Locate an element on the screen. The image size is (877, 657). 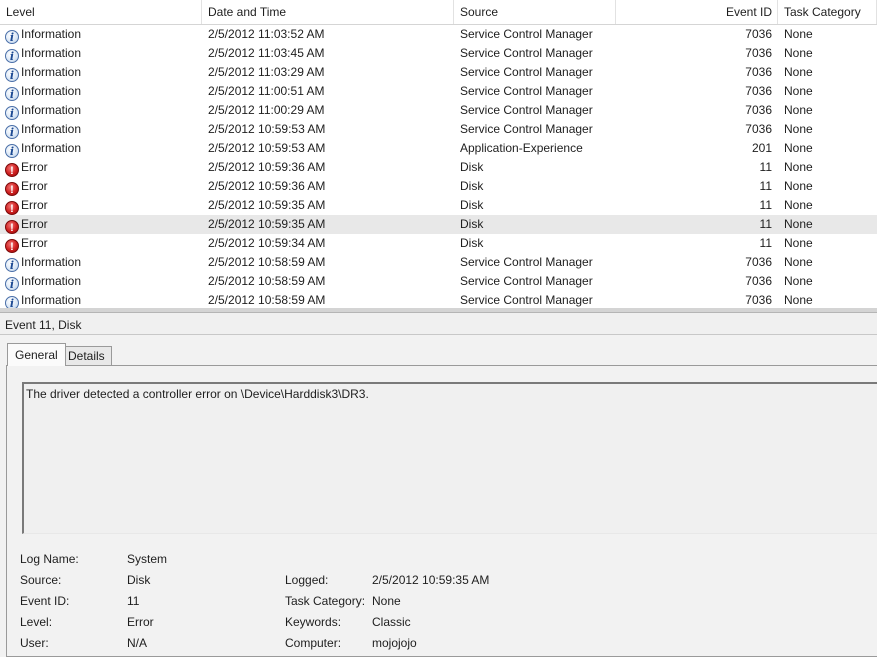
event-datetime-cell: 2/5/2012 11:03:45 AM is located at coordinates (266, 53).